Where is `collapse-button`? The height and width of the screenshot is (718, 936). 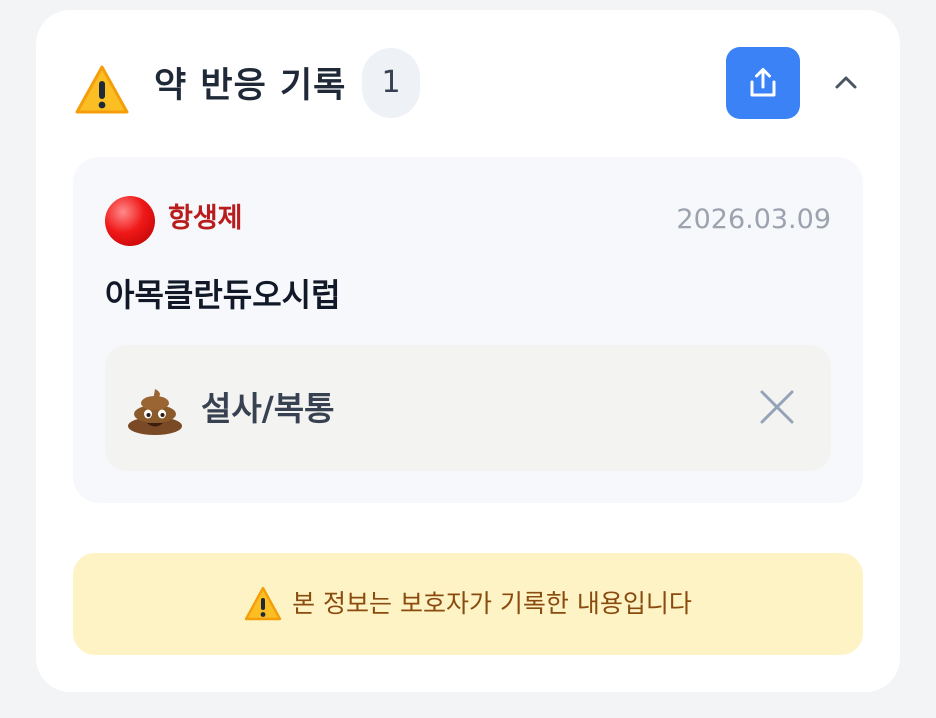
collapse-button is located at coordinates (846, 82).